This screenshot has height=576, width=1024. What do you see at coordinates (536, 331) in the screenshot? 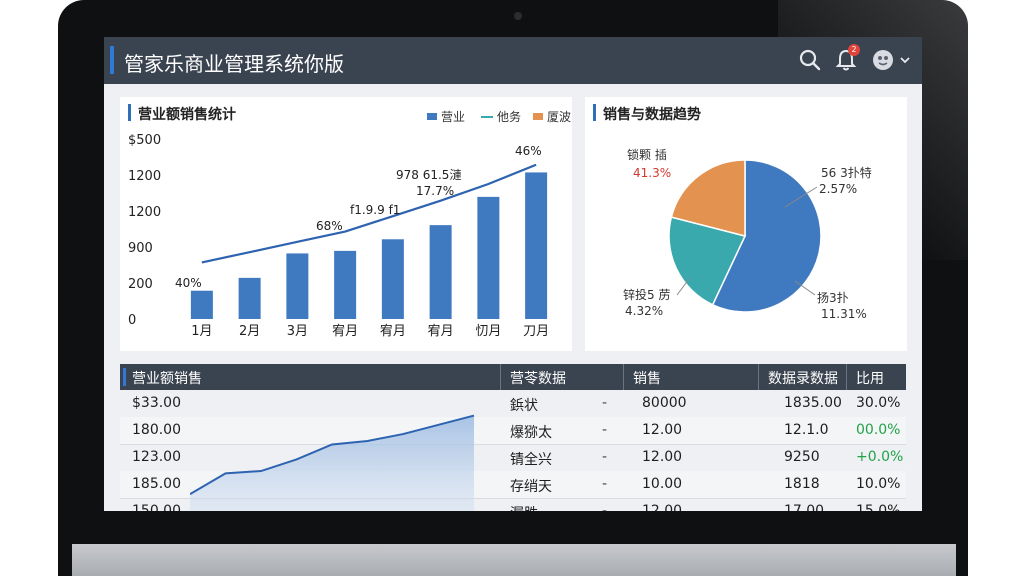
I see `x-tick-label: 刀月` at bounding box center [536, 331].